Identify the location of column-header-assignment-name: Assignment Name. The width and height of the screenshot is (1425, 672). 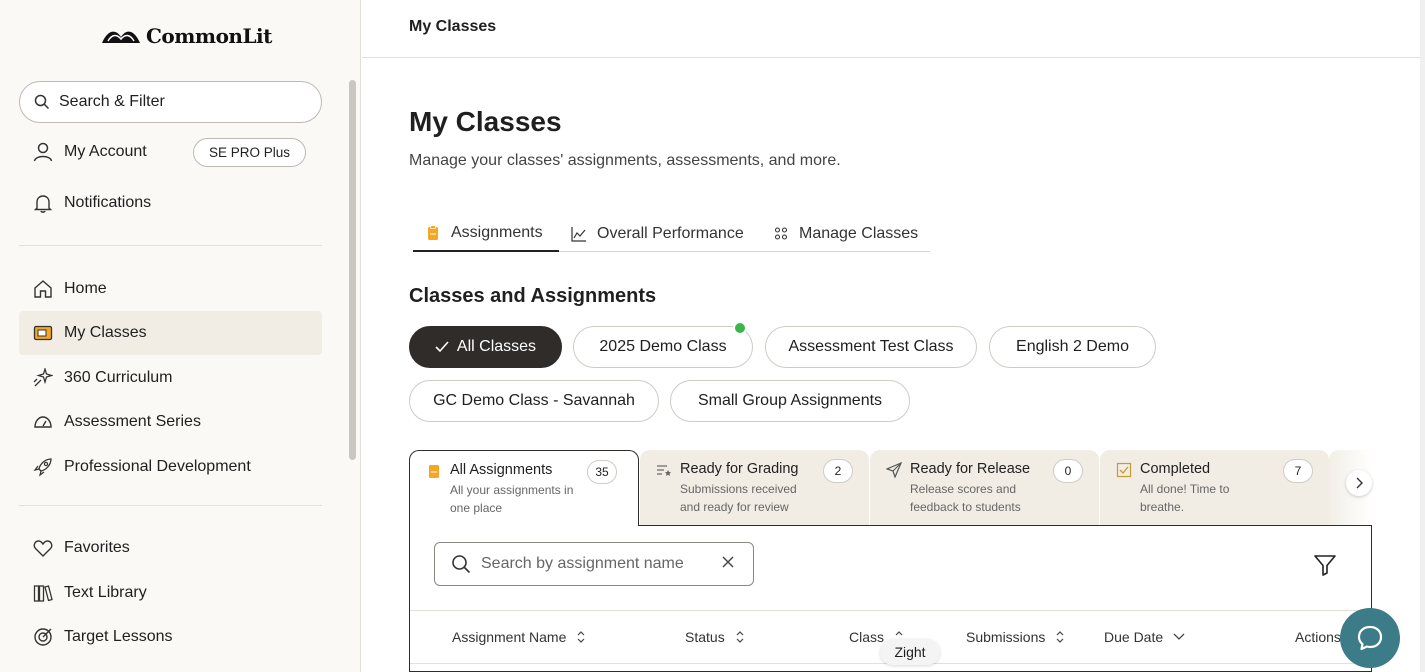
(519, 637).